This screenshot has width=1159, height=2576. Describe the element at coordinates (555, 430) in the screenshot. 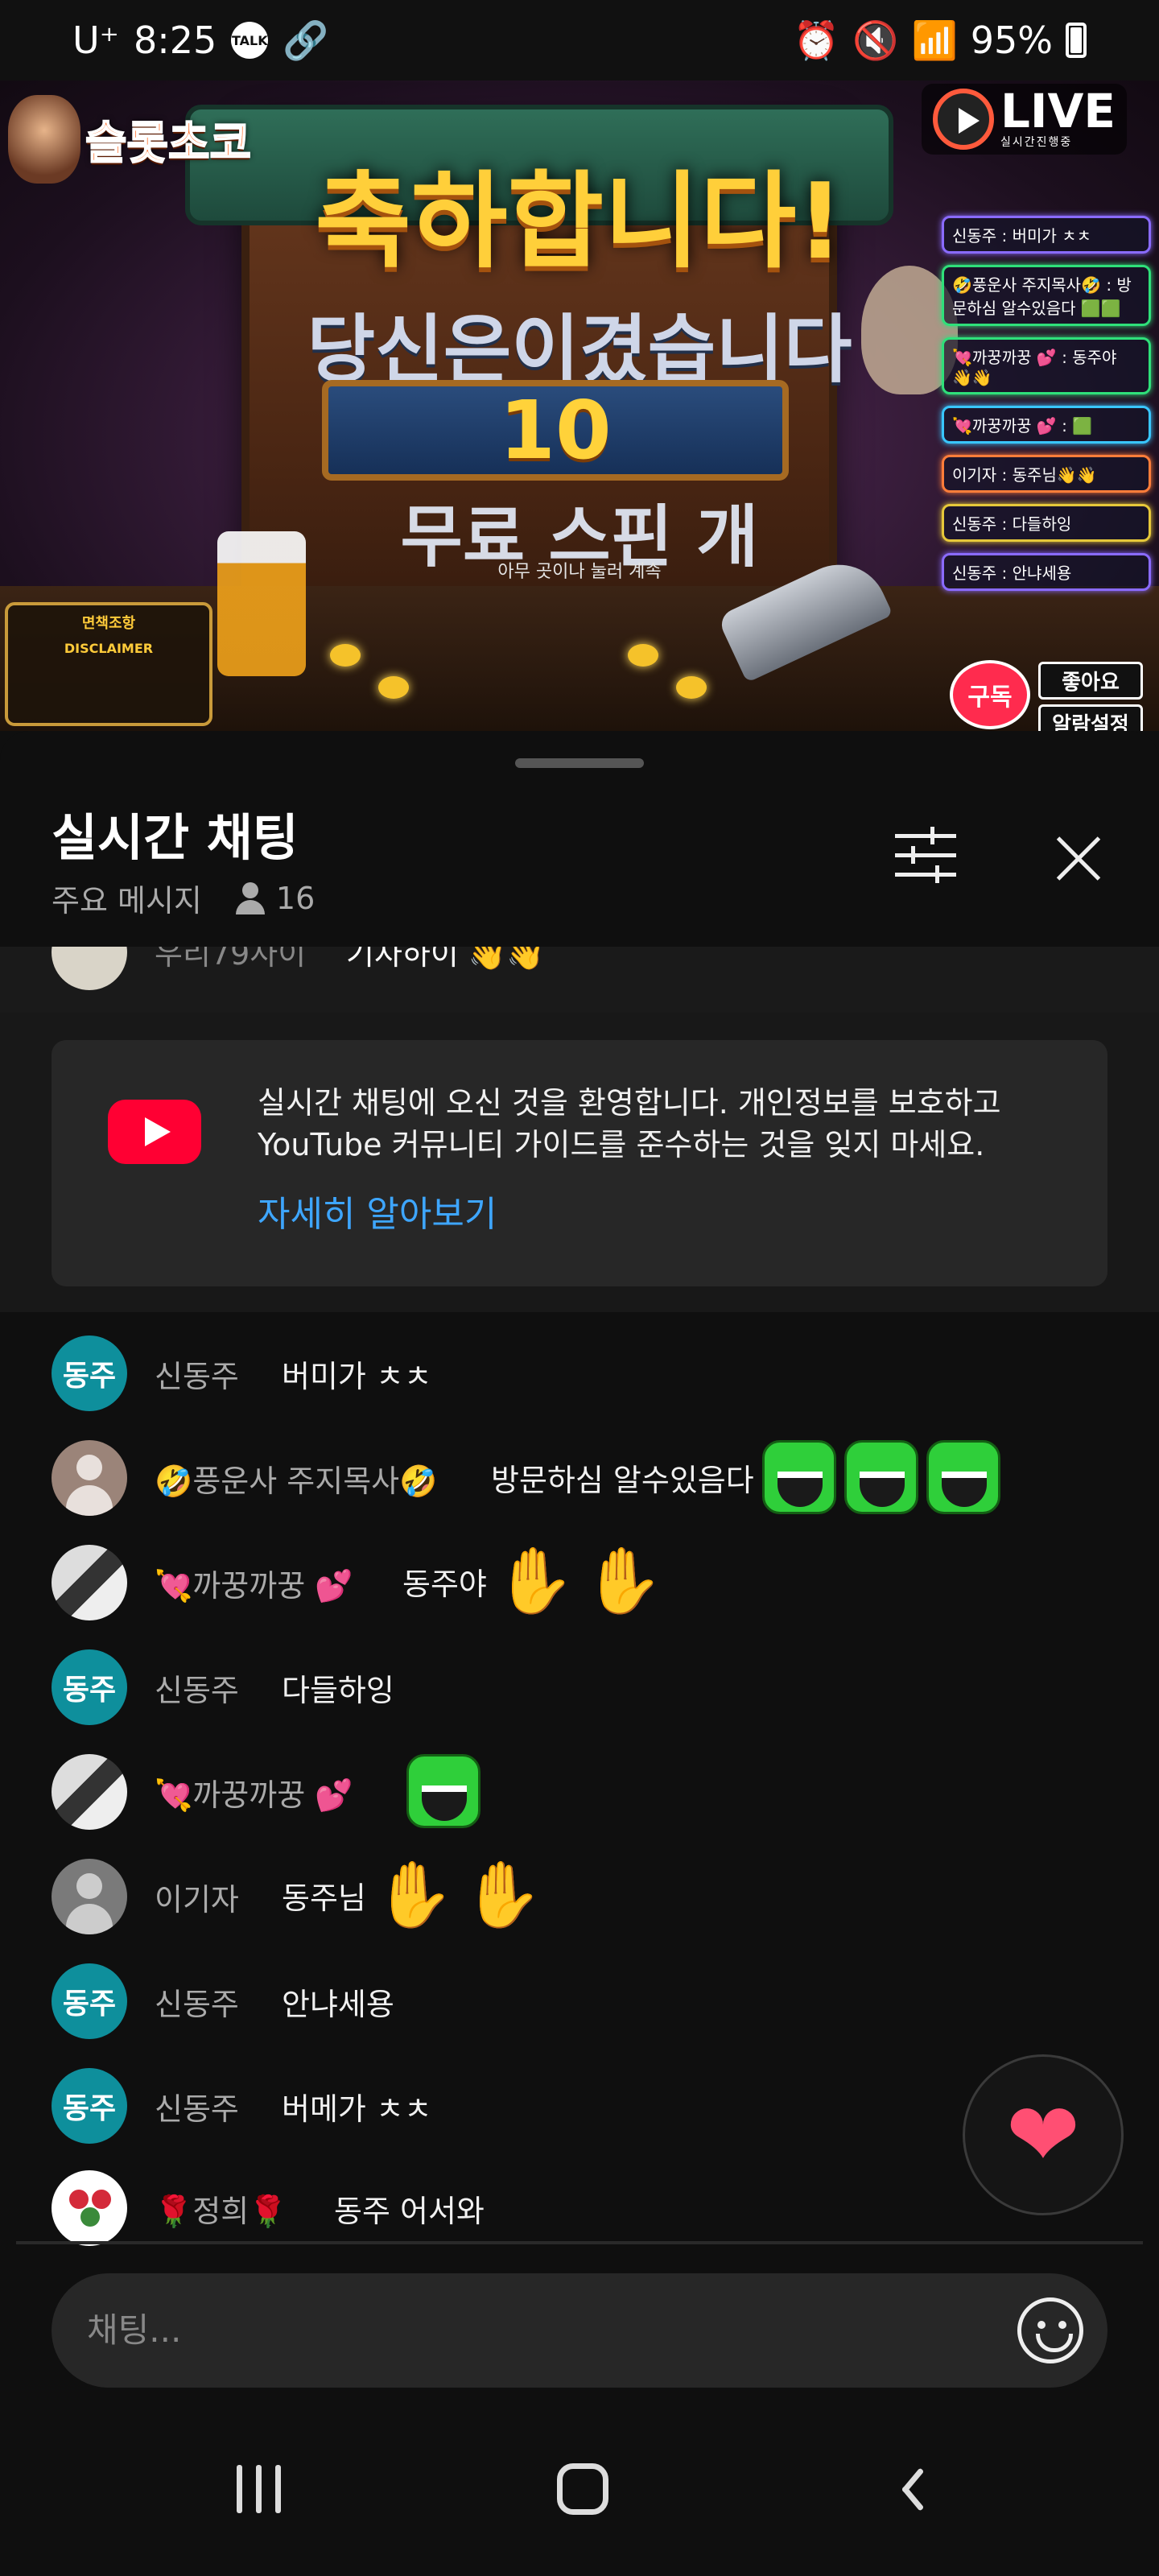

I see `spins-count: 10` at that location.